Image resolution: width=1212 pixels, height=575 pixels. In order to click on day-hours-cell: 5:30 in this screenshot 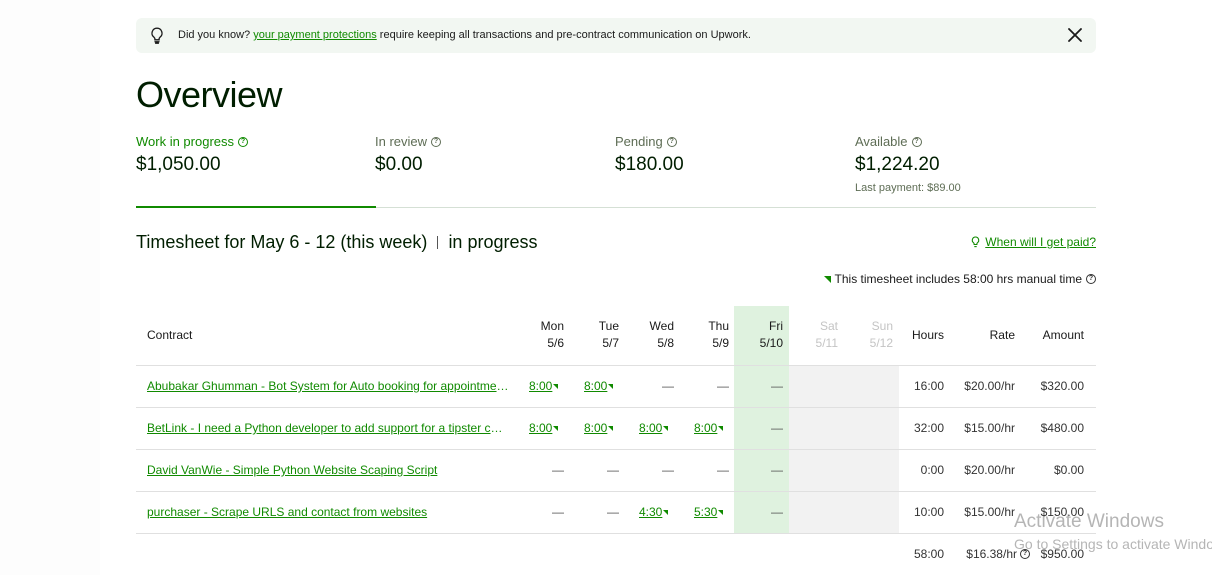, I will do `click(709, 512)`.